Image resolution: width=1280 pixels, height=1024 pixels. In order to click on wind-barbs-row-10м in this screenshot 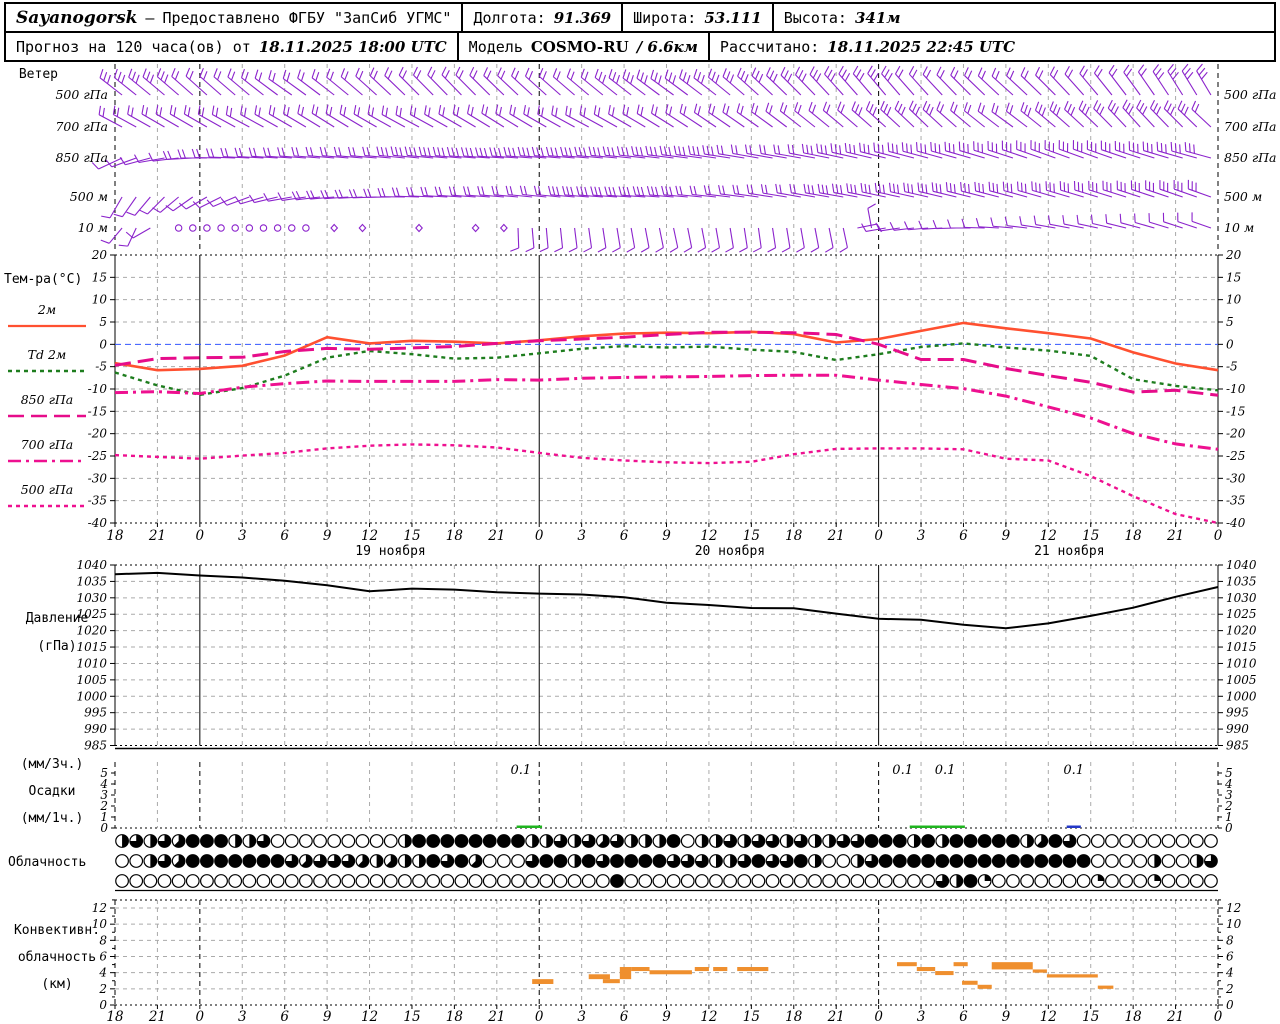, I will do `click(656, 228)`.